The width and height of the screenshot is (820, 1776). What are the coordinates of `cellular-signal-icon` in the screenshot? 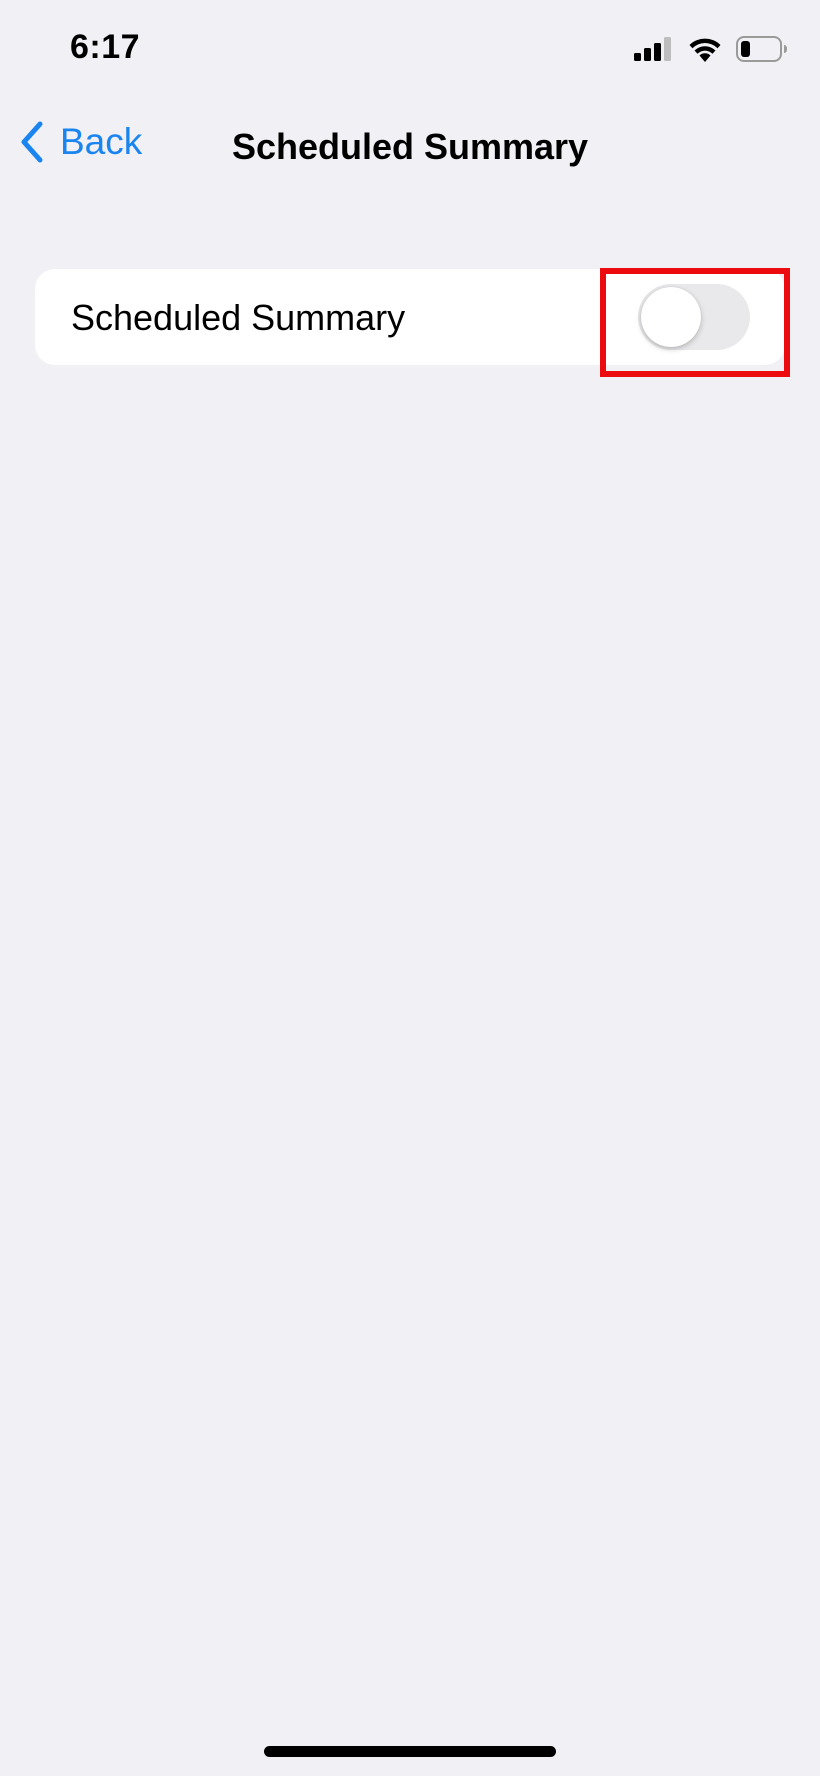 It's located at (654, 49).